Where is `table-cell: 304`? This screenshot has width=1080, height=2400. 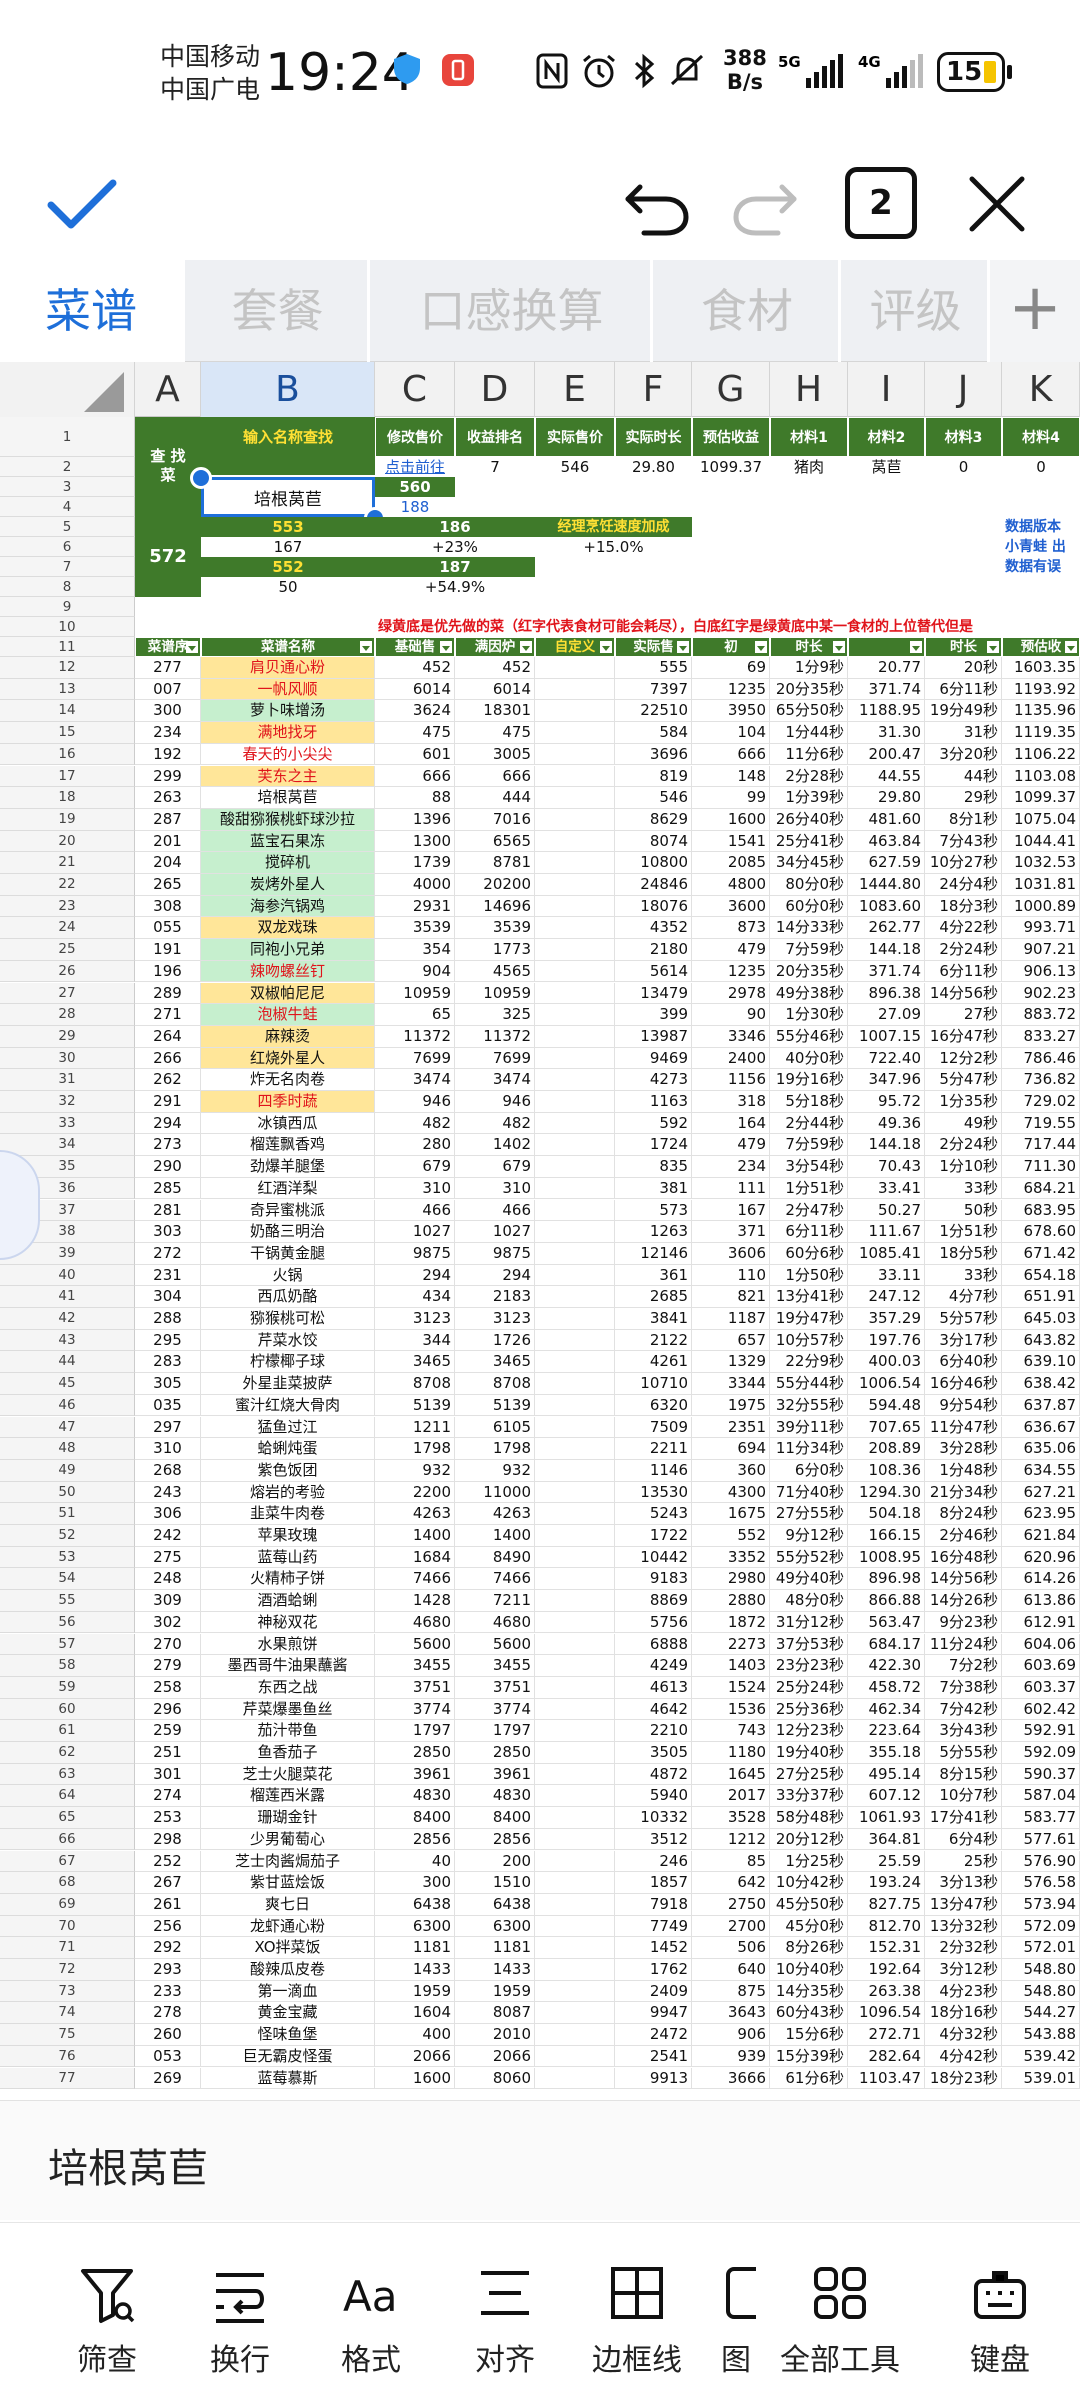 table-cell: 304 is located at coordinates (168, 1297).